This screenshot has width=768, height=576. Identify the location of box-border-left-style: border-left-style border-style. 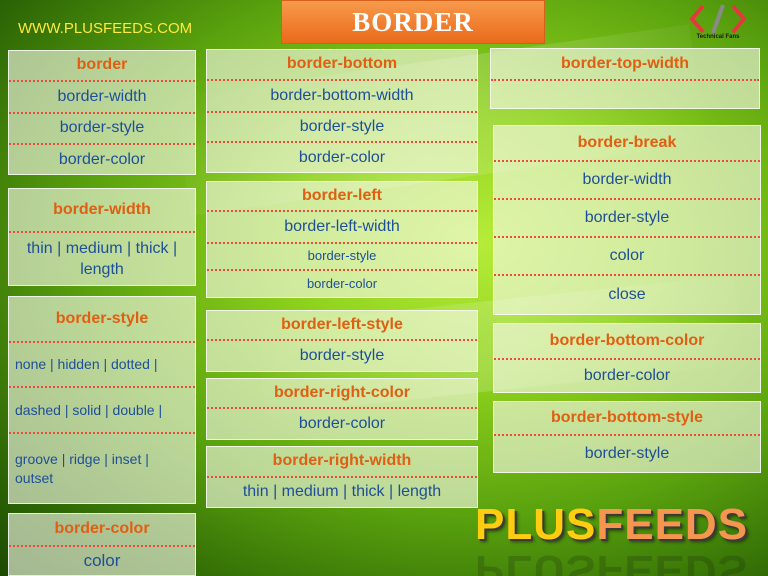
(342, 341).